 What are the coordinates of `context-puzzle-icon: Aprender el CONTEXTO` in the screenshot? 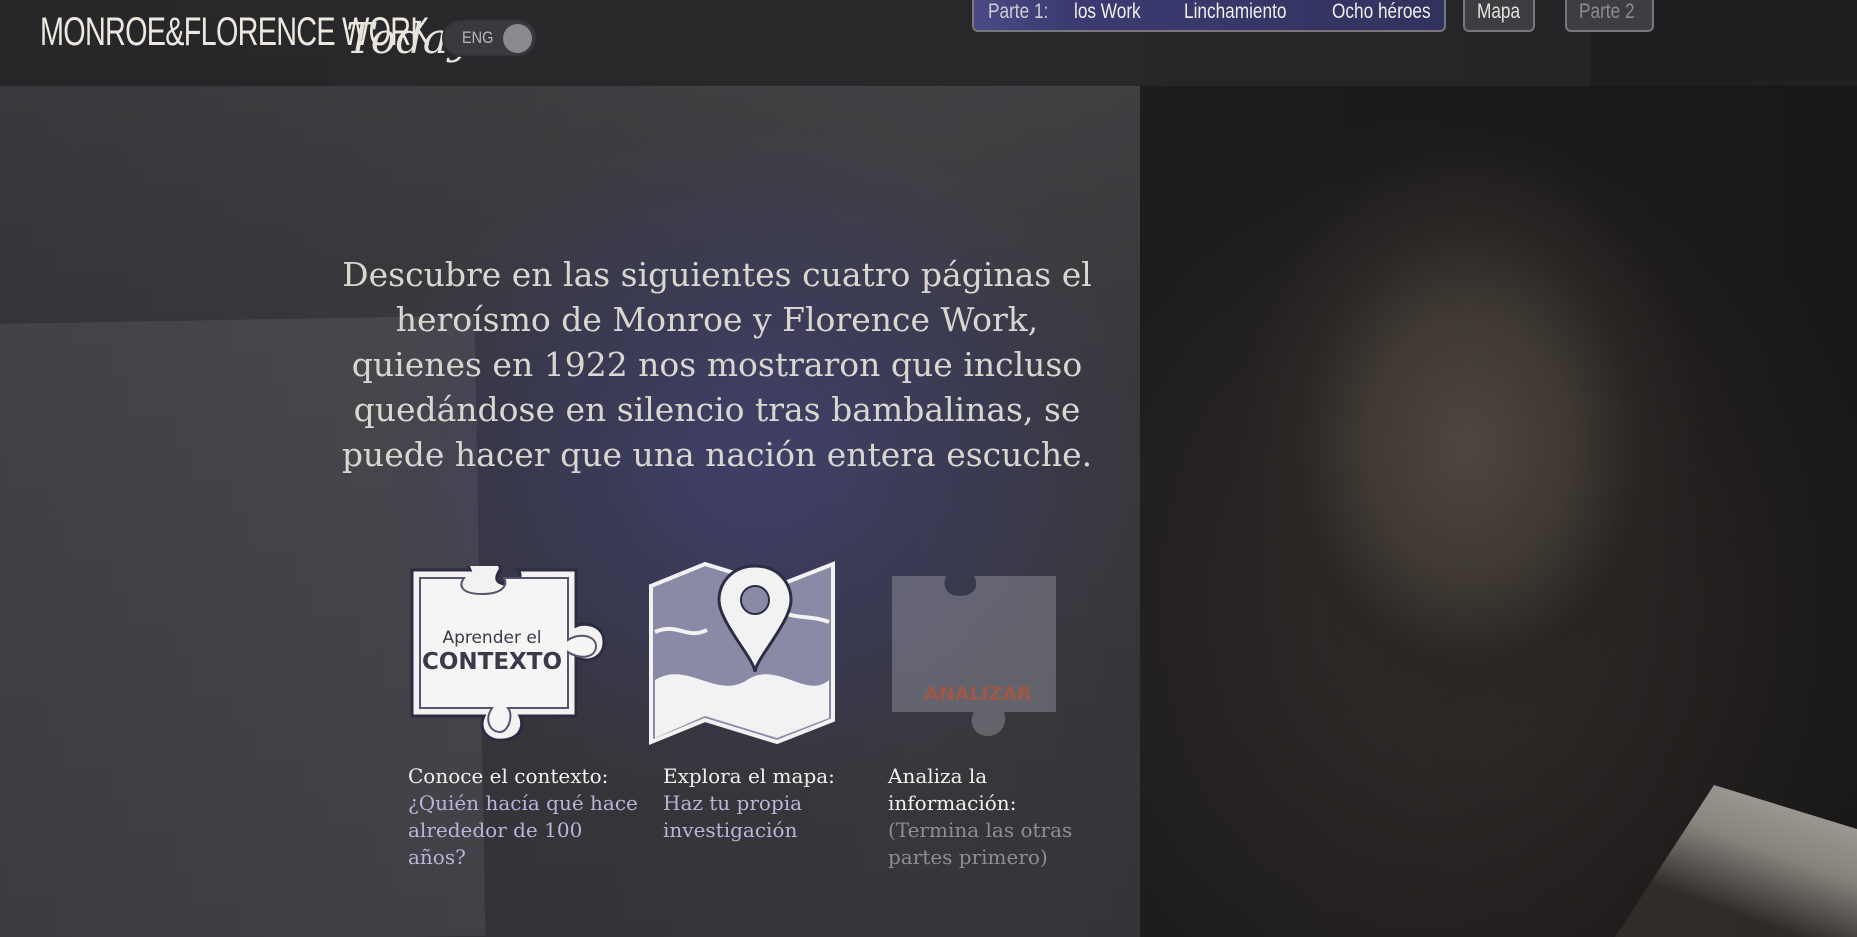 It's located at (508, 655).